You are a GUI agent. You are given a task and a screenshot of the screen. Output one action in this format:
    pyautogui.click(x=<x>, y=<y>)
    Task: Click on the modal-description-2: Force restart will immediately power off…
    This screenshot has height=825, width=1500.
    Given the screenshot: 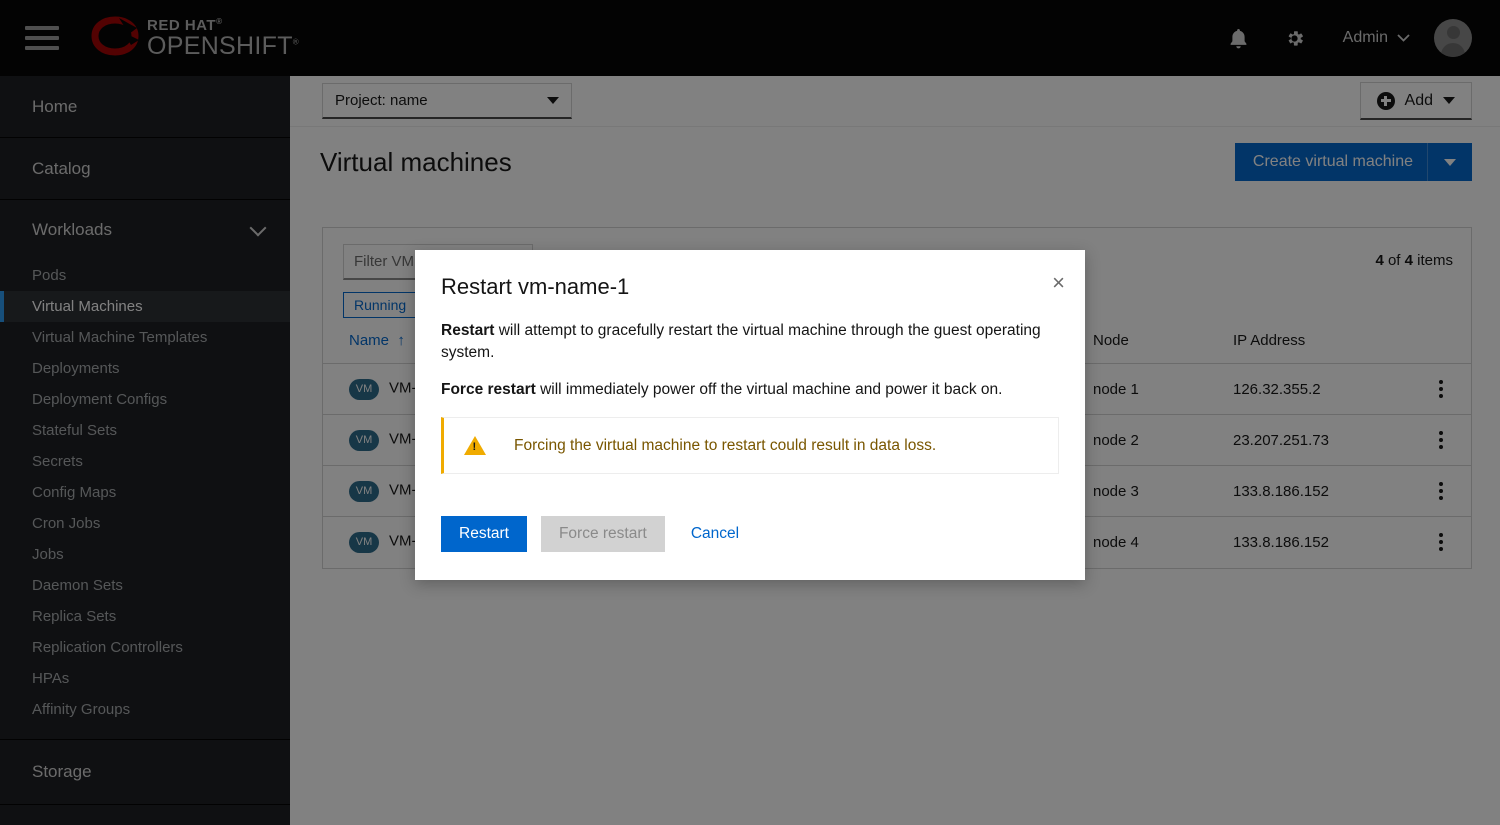 What is the action you would take?
    pyautogui.click(x=750, y=390)
    